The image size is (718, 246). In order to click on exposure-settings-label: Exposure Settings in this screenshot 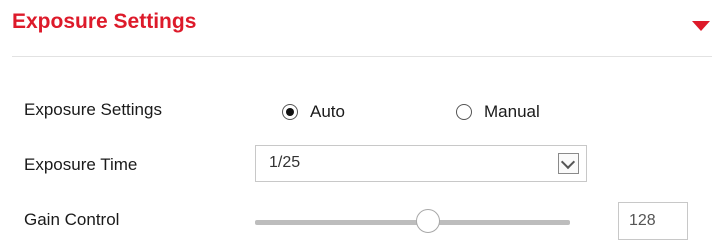, I will do `click(93, 109)`.